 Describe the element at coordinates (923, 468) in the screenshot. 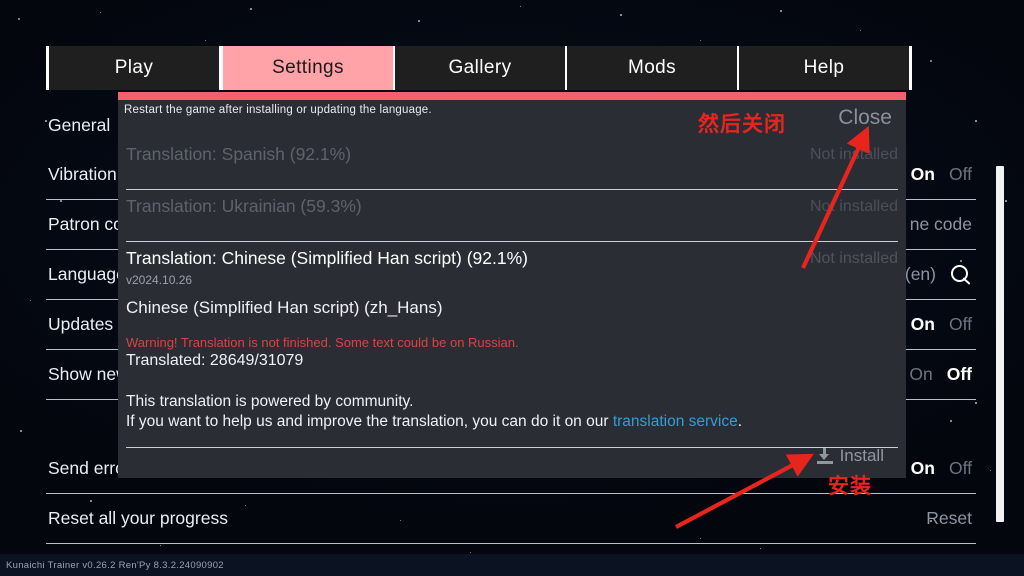

I see `send-error-on-option: On` at that location.